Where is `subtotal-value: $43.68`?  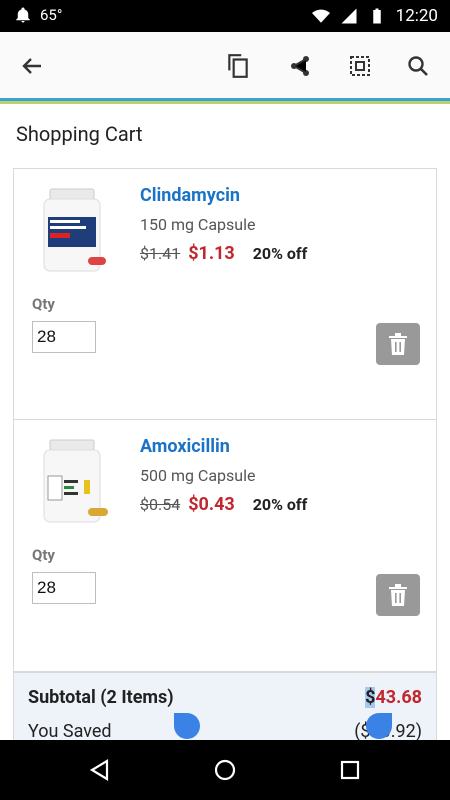
subtotal-value: $43.68 is located at coordinates (393, 697).